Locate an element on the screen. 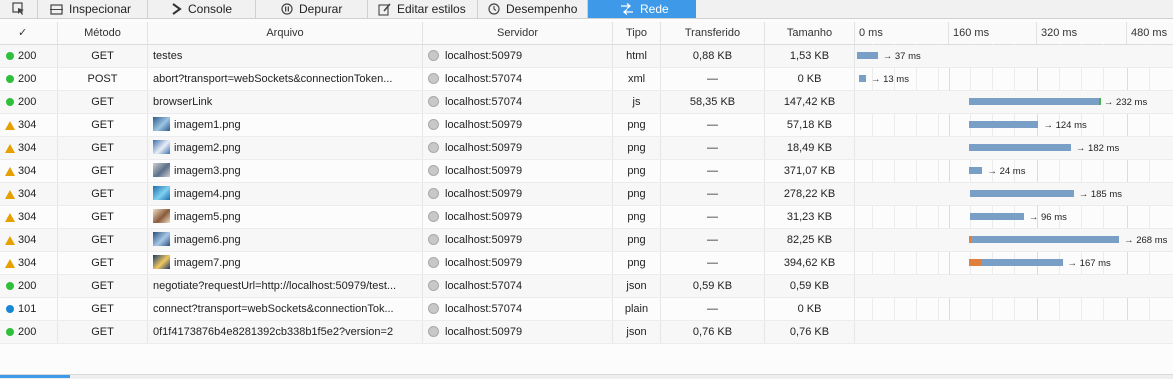 The height and width of the screenshot is (379, 1173). column-server: Servidor is located at coordinates (518, 33).